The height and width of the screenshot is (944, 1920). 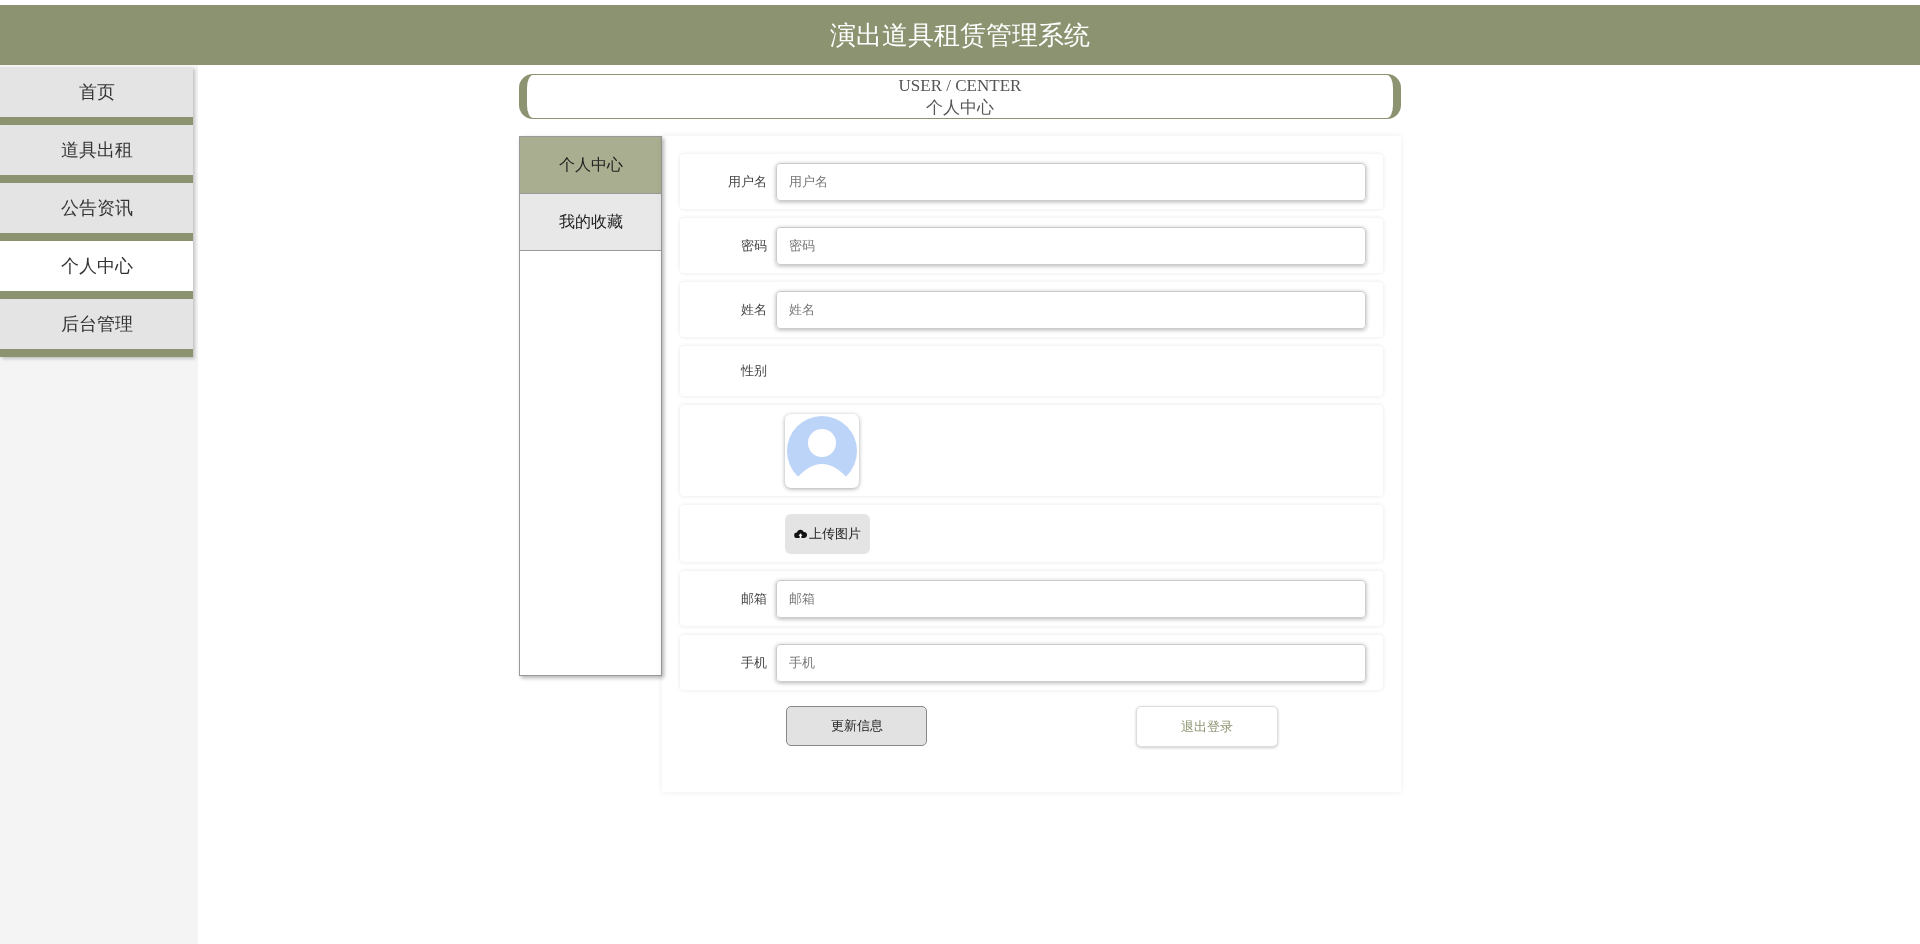 What do you see at coordinates (590, 165) in the screenshot?
I see `side-tab: 个人中心` at bounding box center [590, 165].